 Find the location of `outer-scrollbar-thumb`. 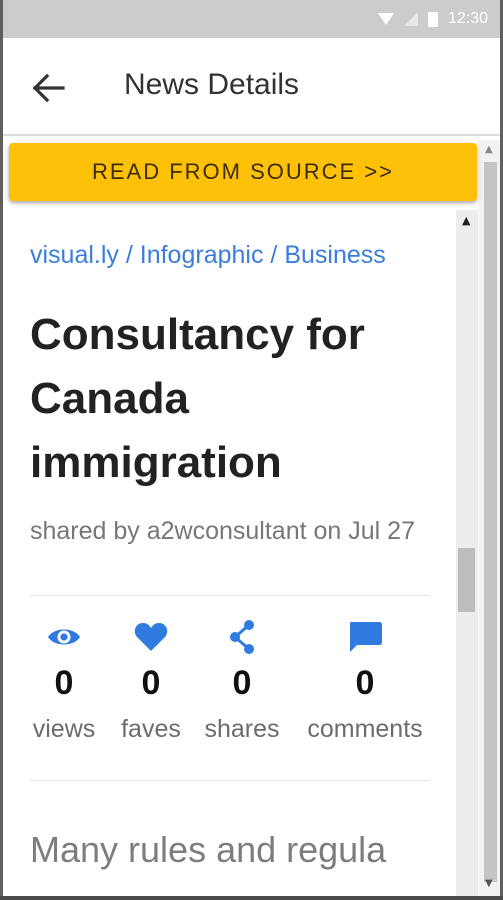

outer-scrollbar-thumb is located at coordinates (490, 522).